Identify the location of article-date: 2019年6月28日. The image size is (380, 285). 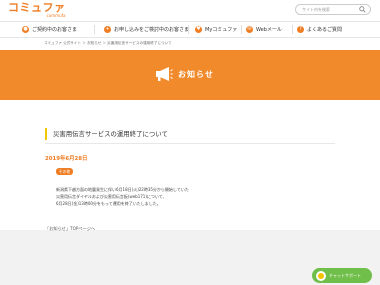
(66, 159).